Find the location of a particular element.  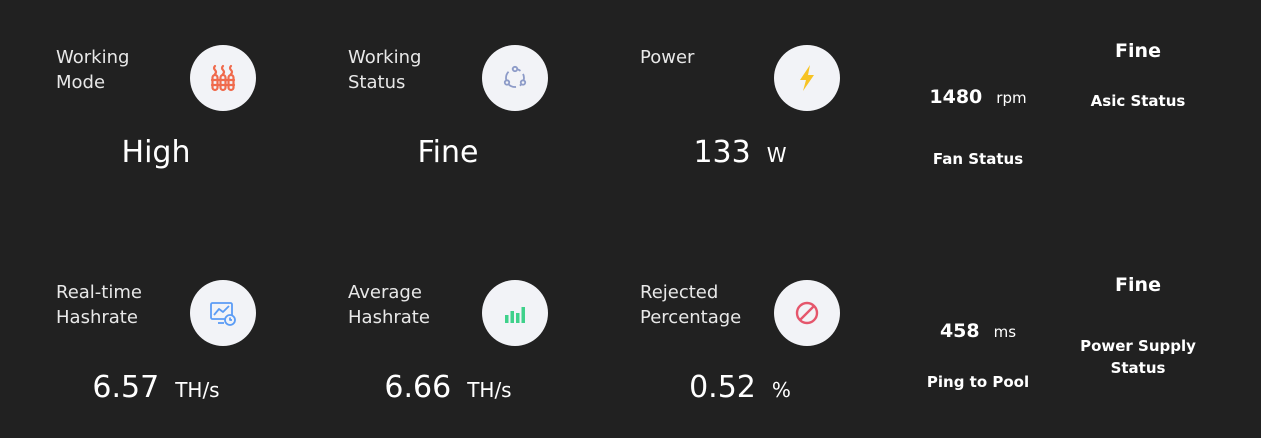

working-status-value: Fine is located at coordinates (448, 152).